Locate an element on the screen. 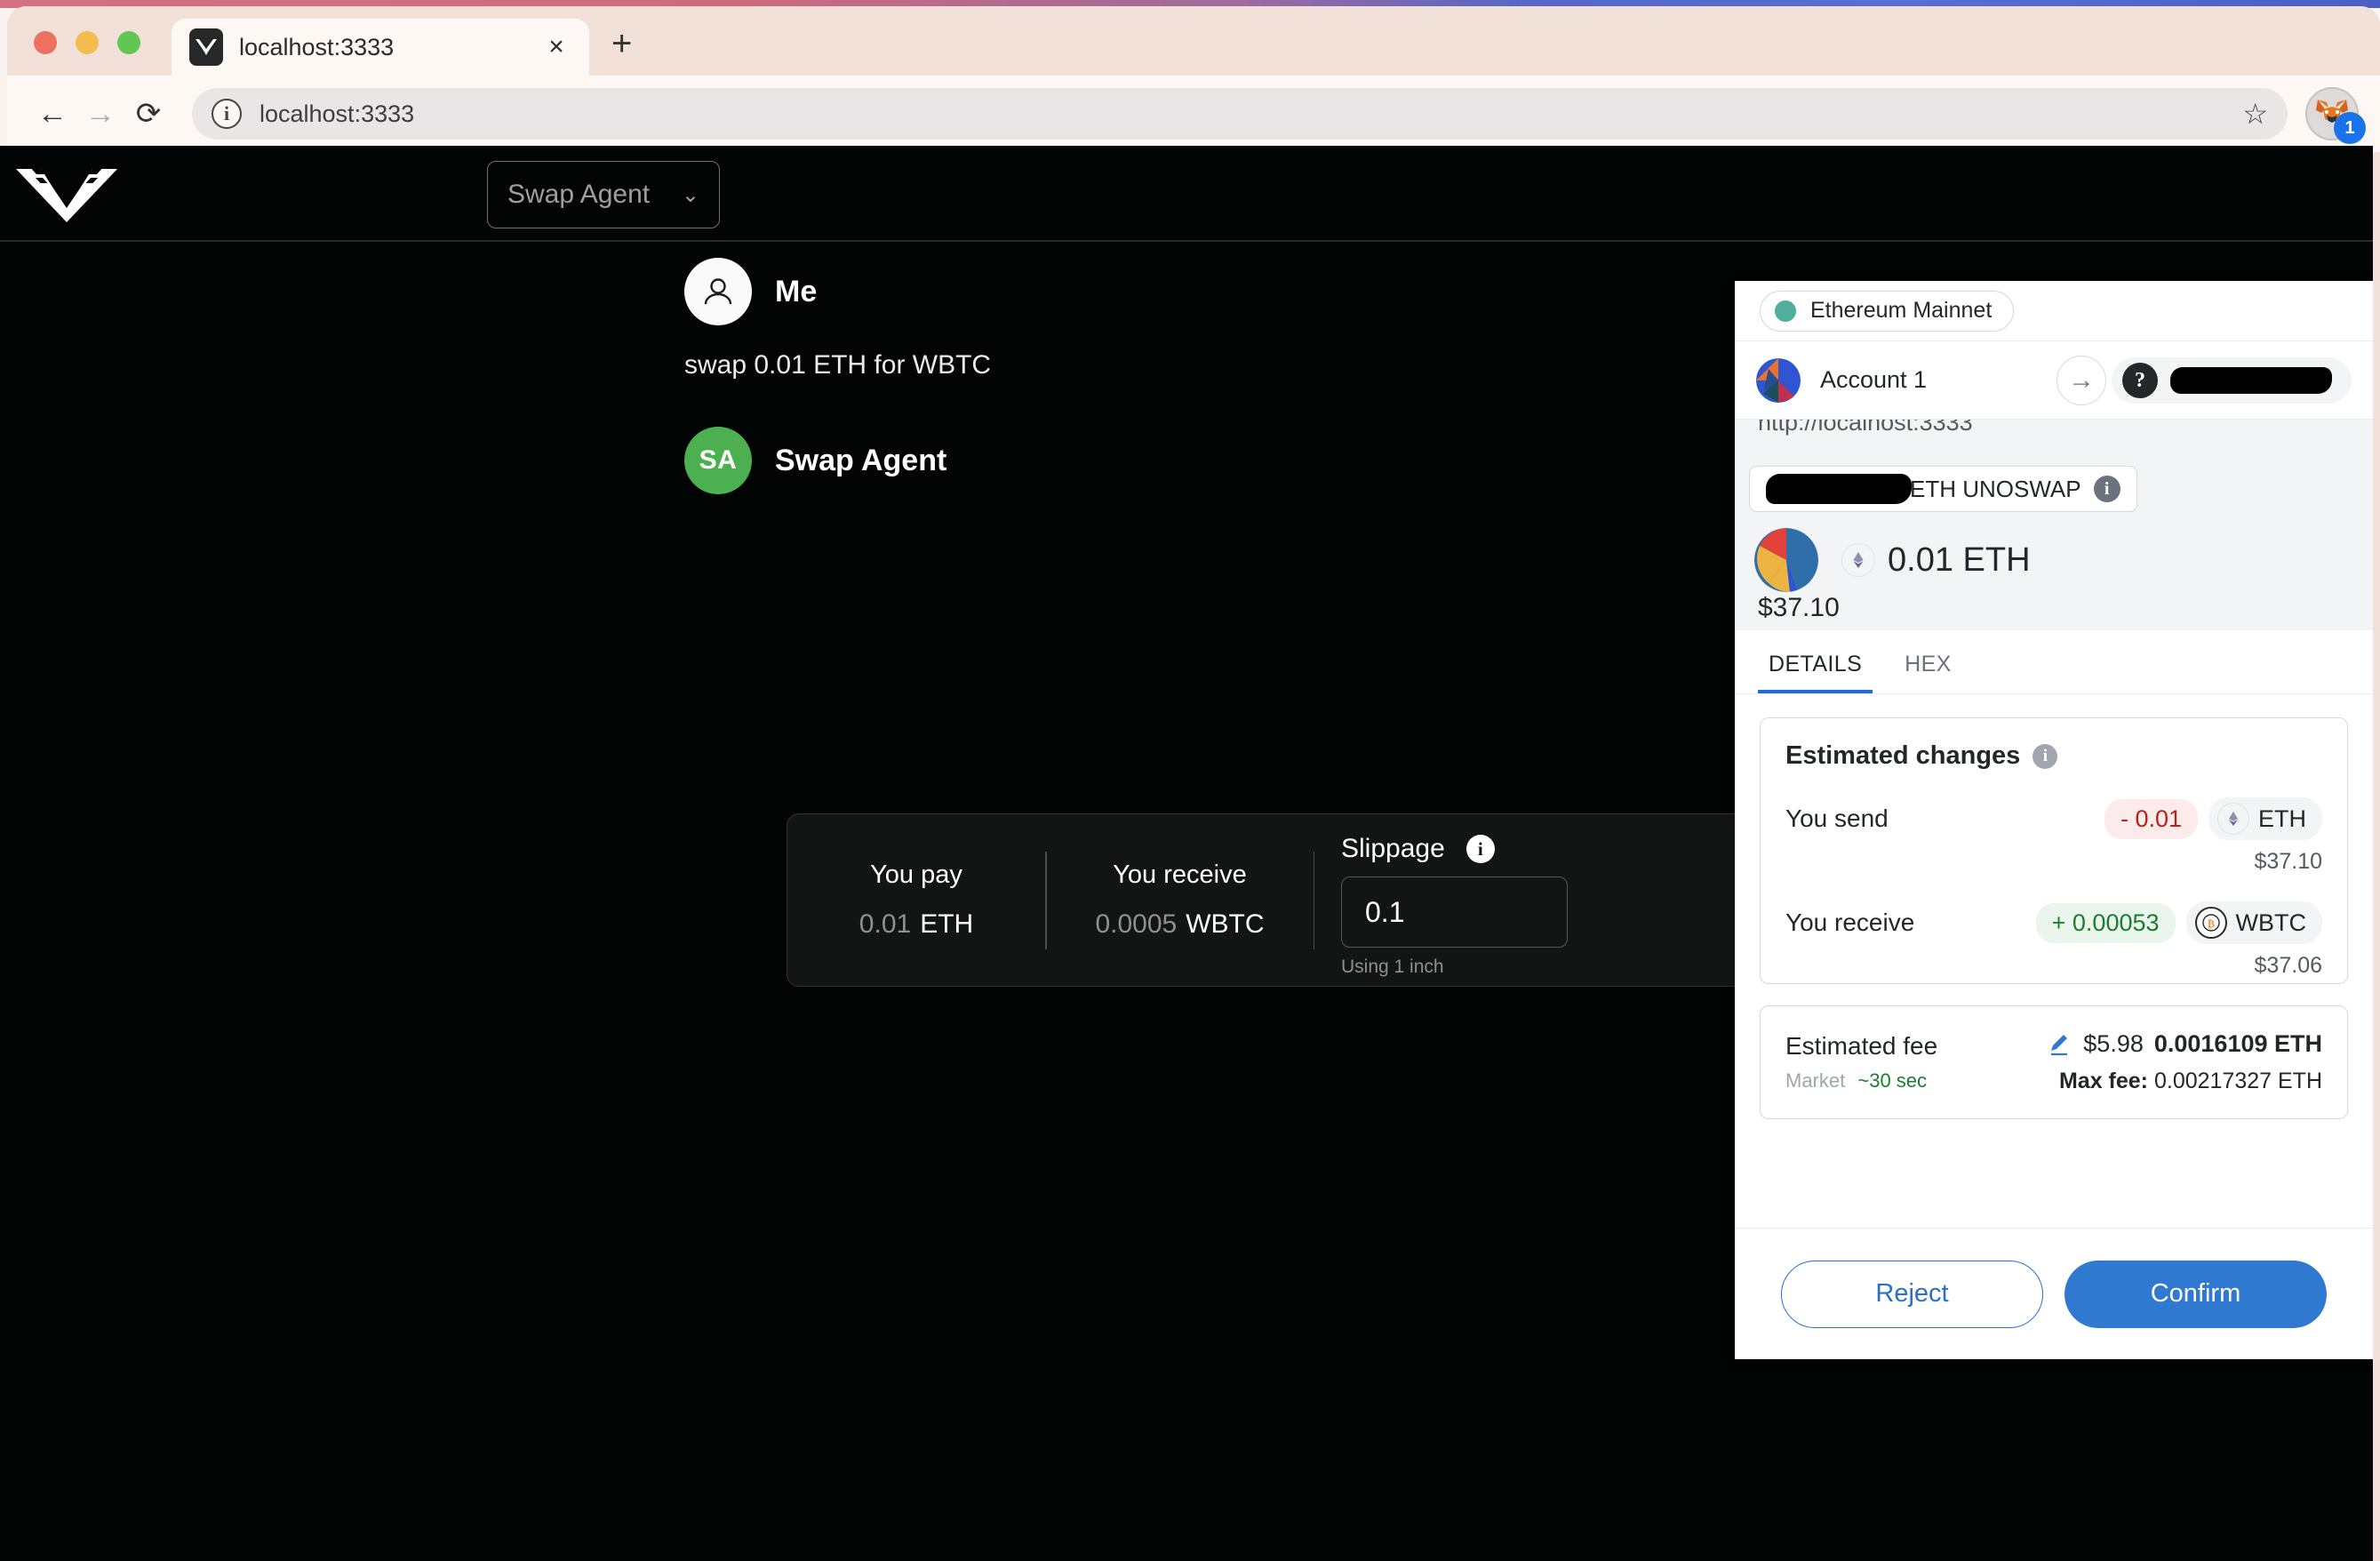 The image size is (2380, 1561). panel-footer: Reject Confirm is located at coordinates (2054, 1293).